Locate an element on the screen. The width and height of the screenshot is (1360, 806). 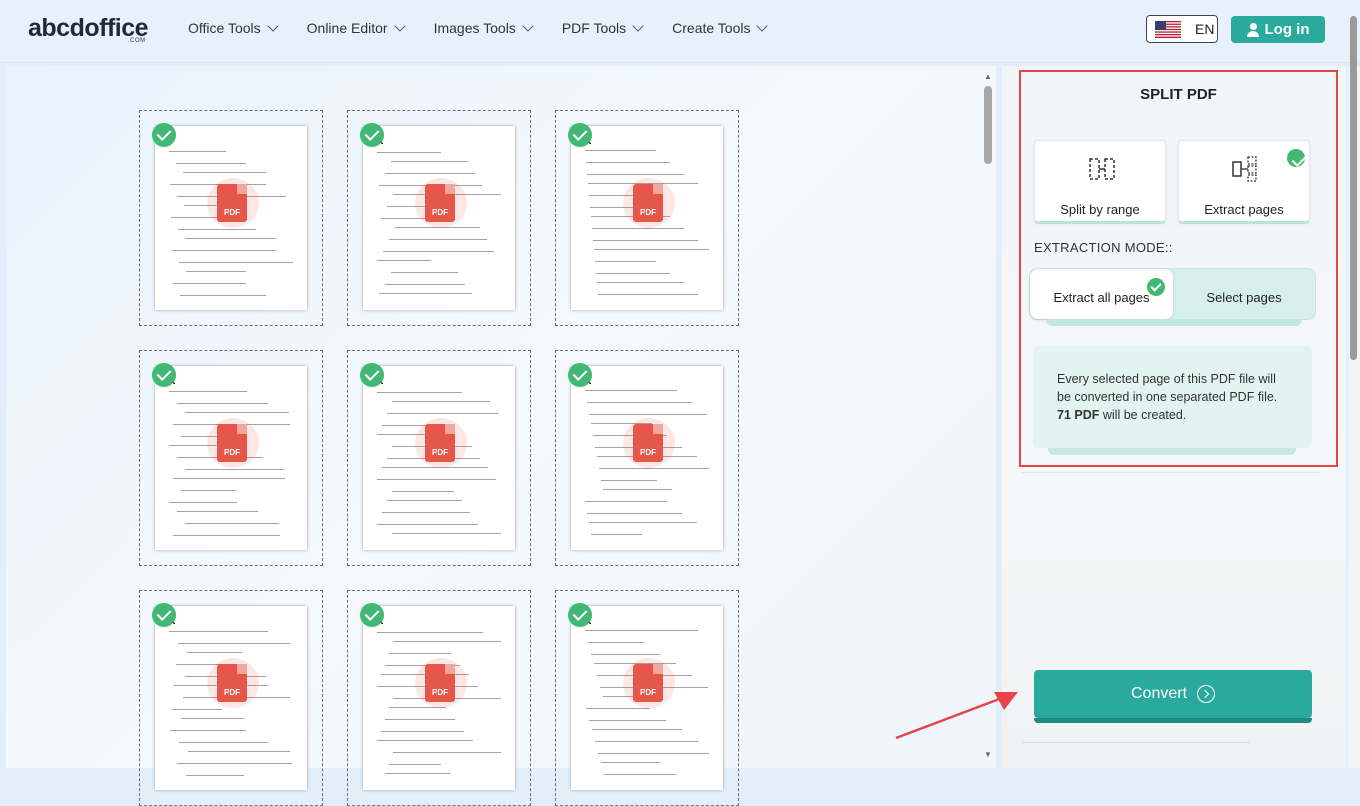
page-thumbnail: PDF is located at coordinates (231, 218).